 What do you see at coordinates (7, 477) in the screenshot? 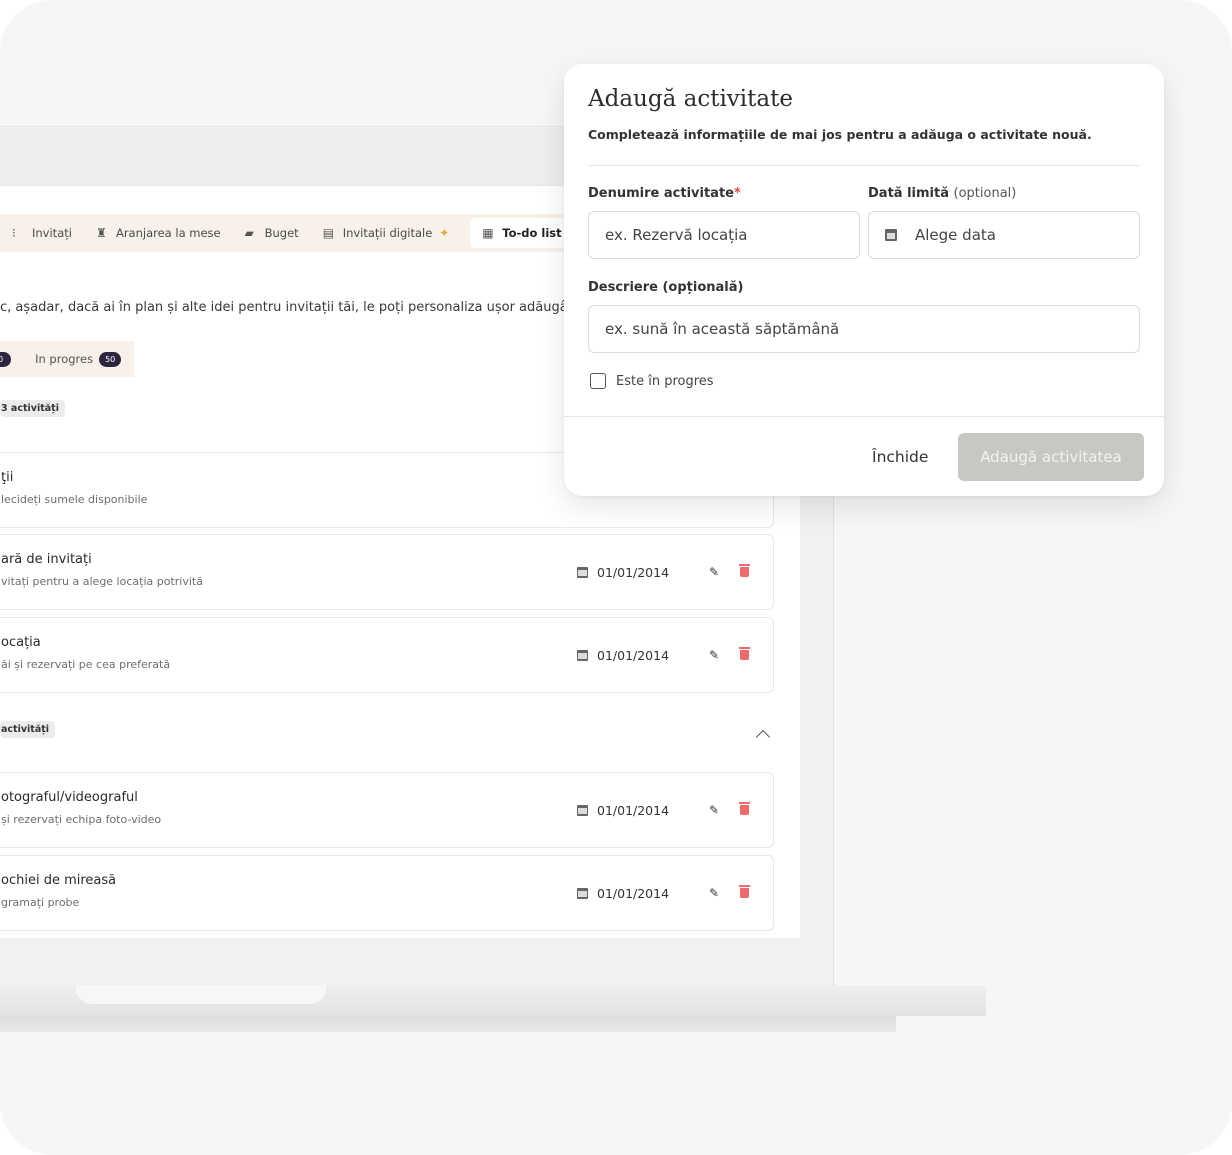
I see `task-title: ţii` at bounding box center [7, 477].